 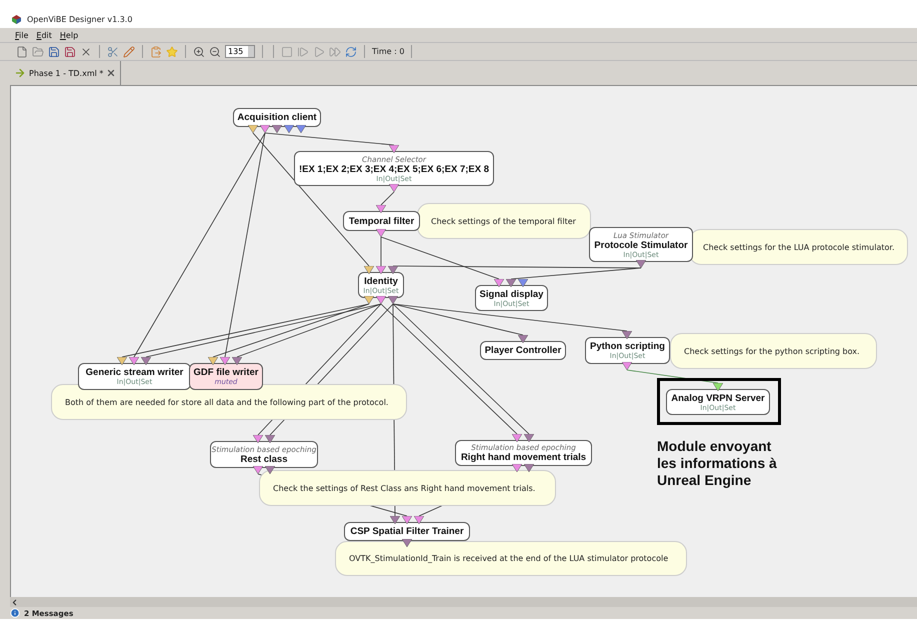 What do you see at coordinates (54, 52) in the screenshot?
I see `save-icon` at bounding box center [54, 52].